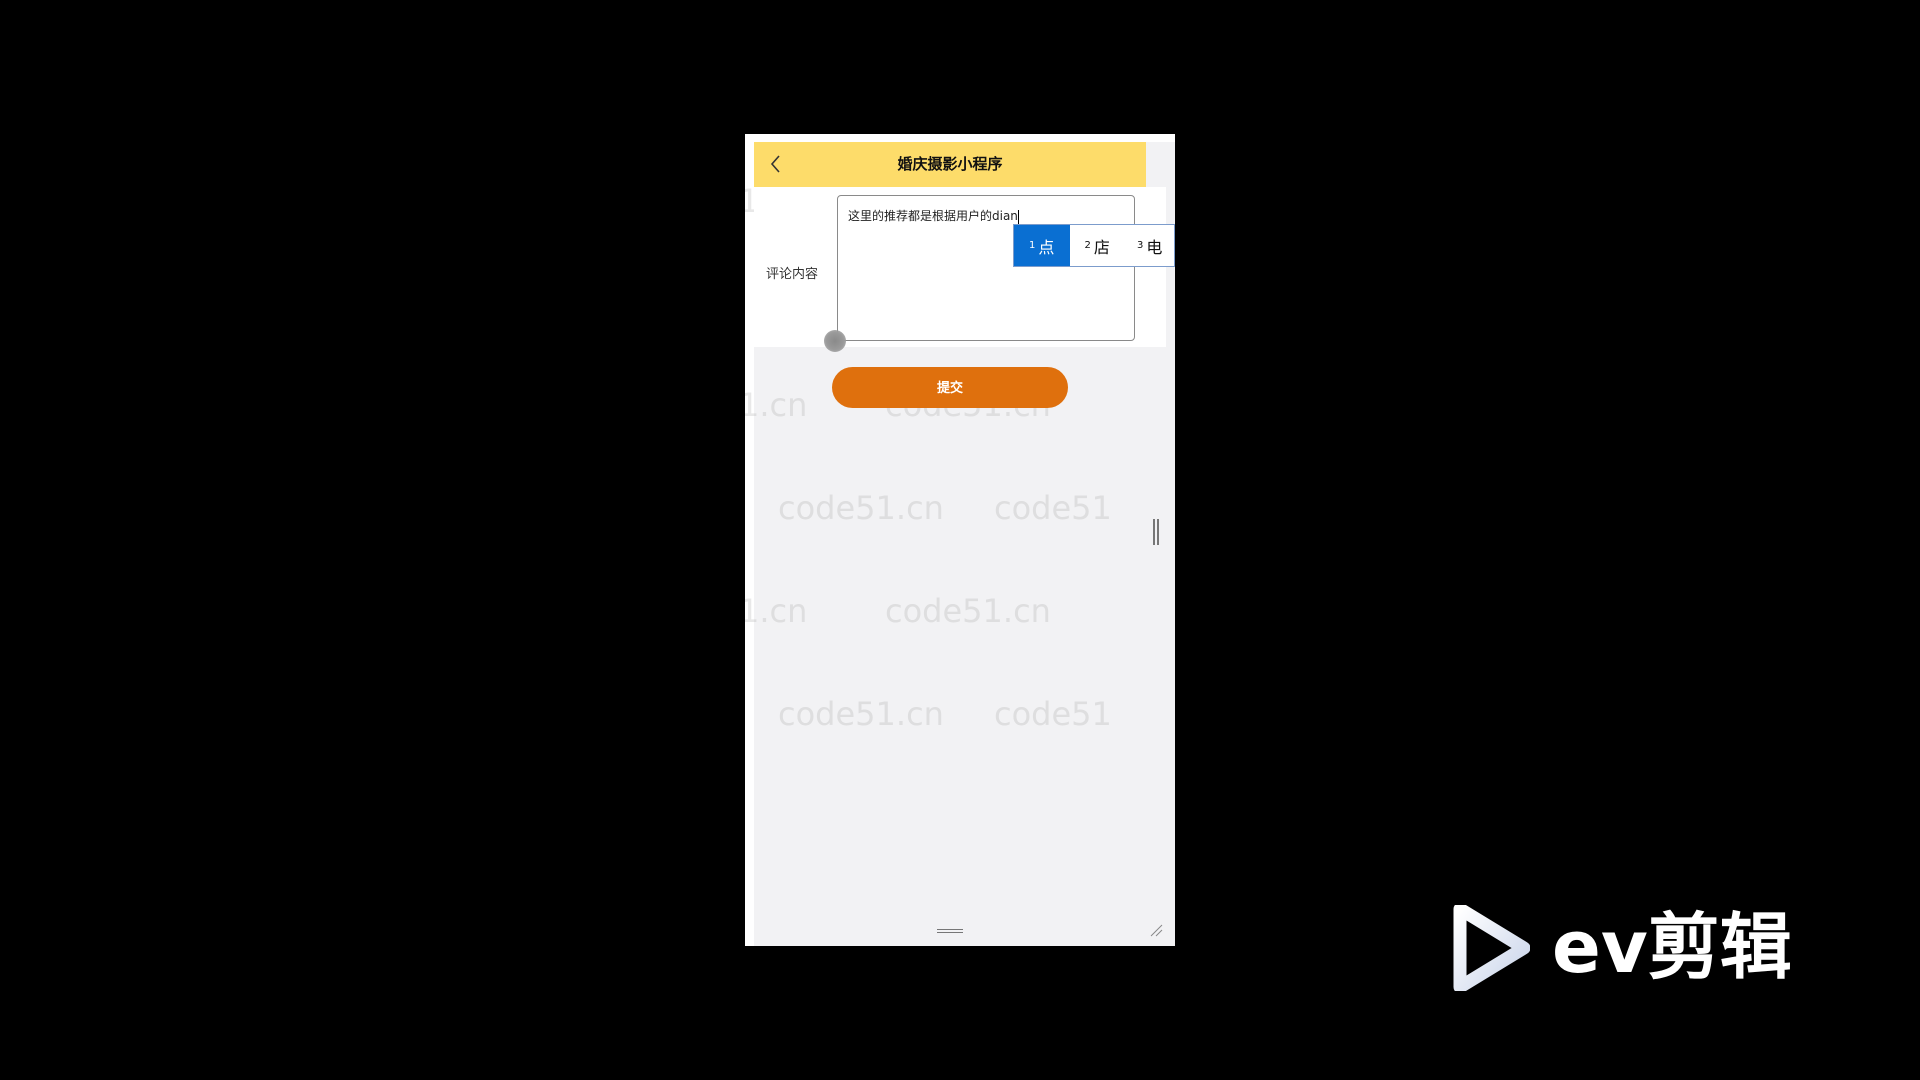 The image size is (1920, 1080). What do you see at coordinates (960, 138) in the screenshot?
I see `top-strip` at bounding box center [960, 138].